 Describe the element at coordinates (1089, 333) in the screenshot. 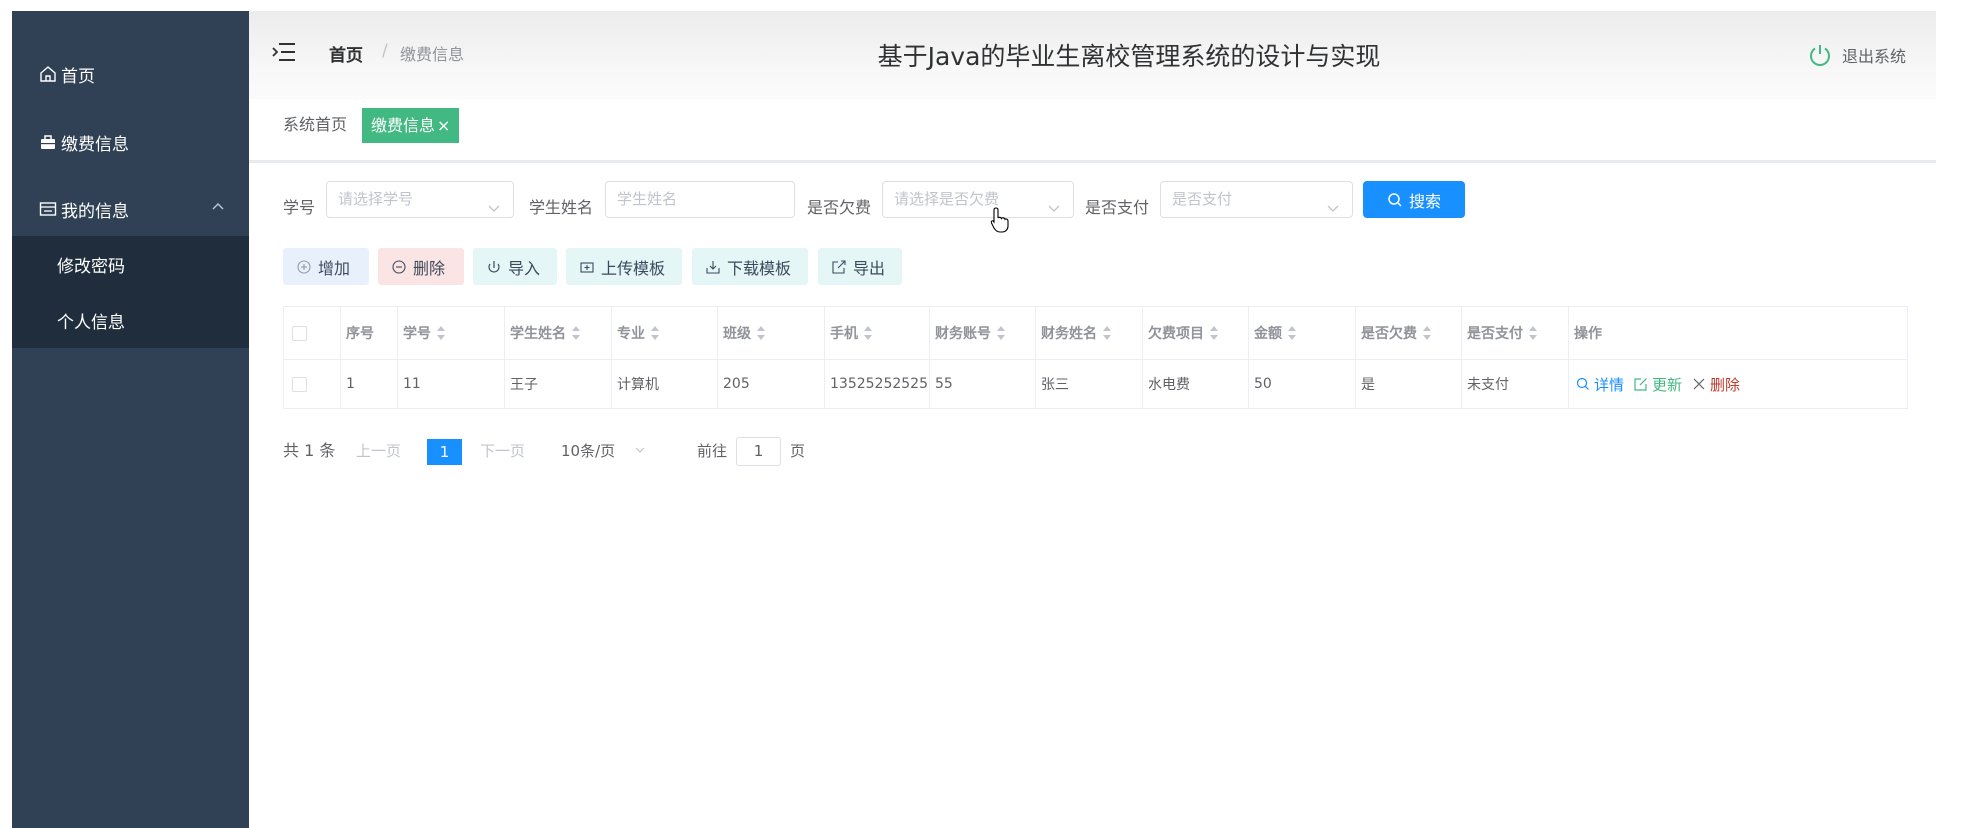

I see `column-header: 财务姓名` at that location.